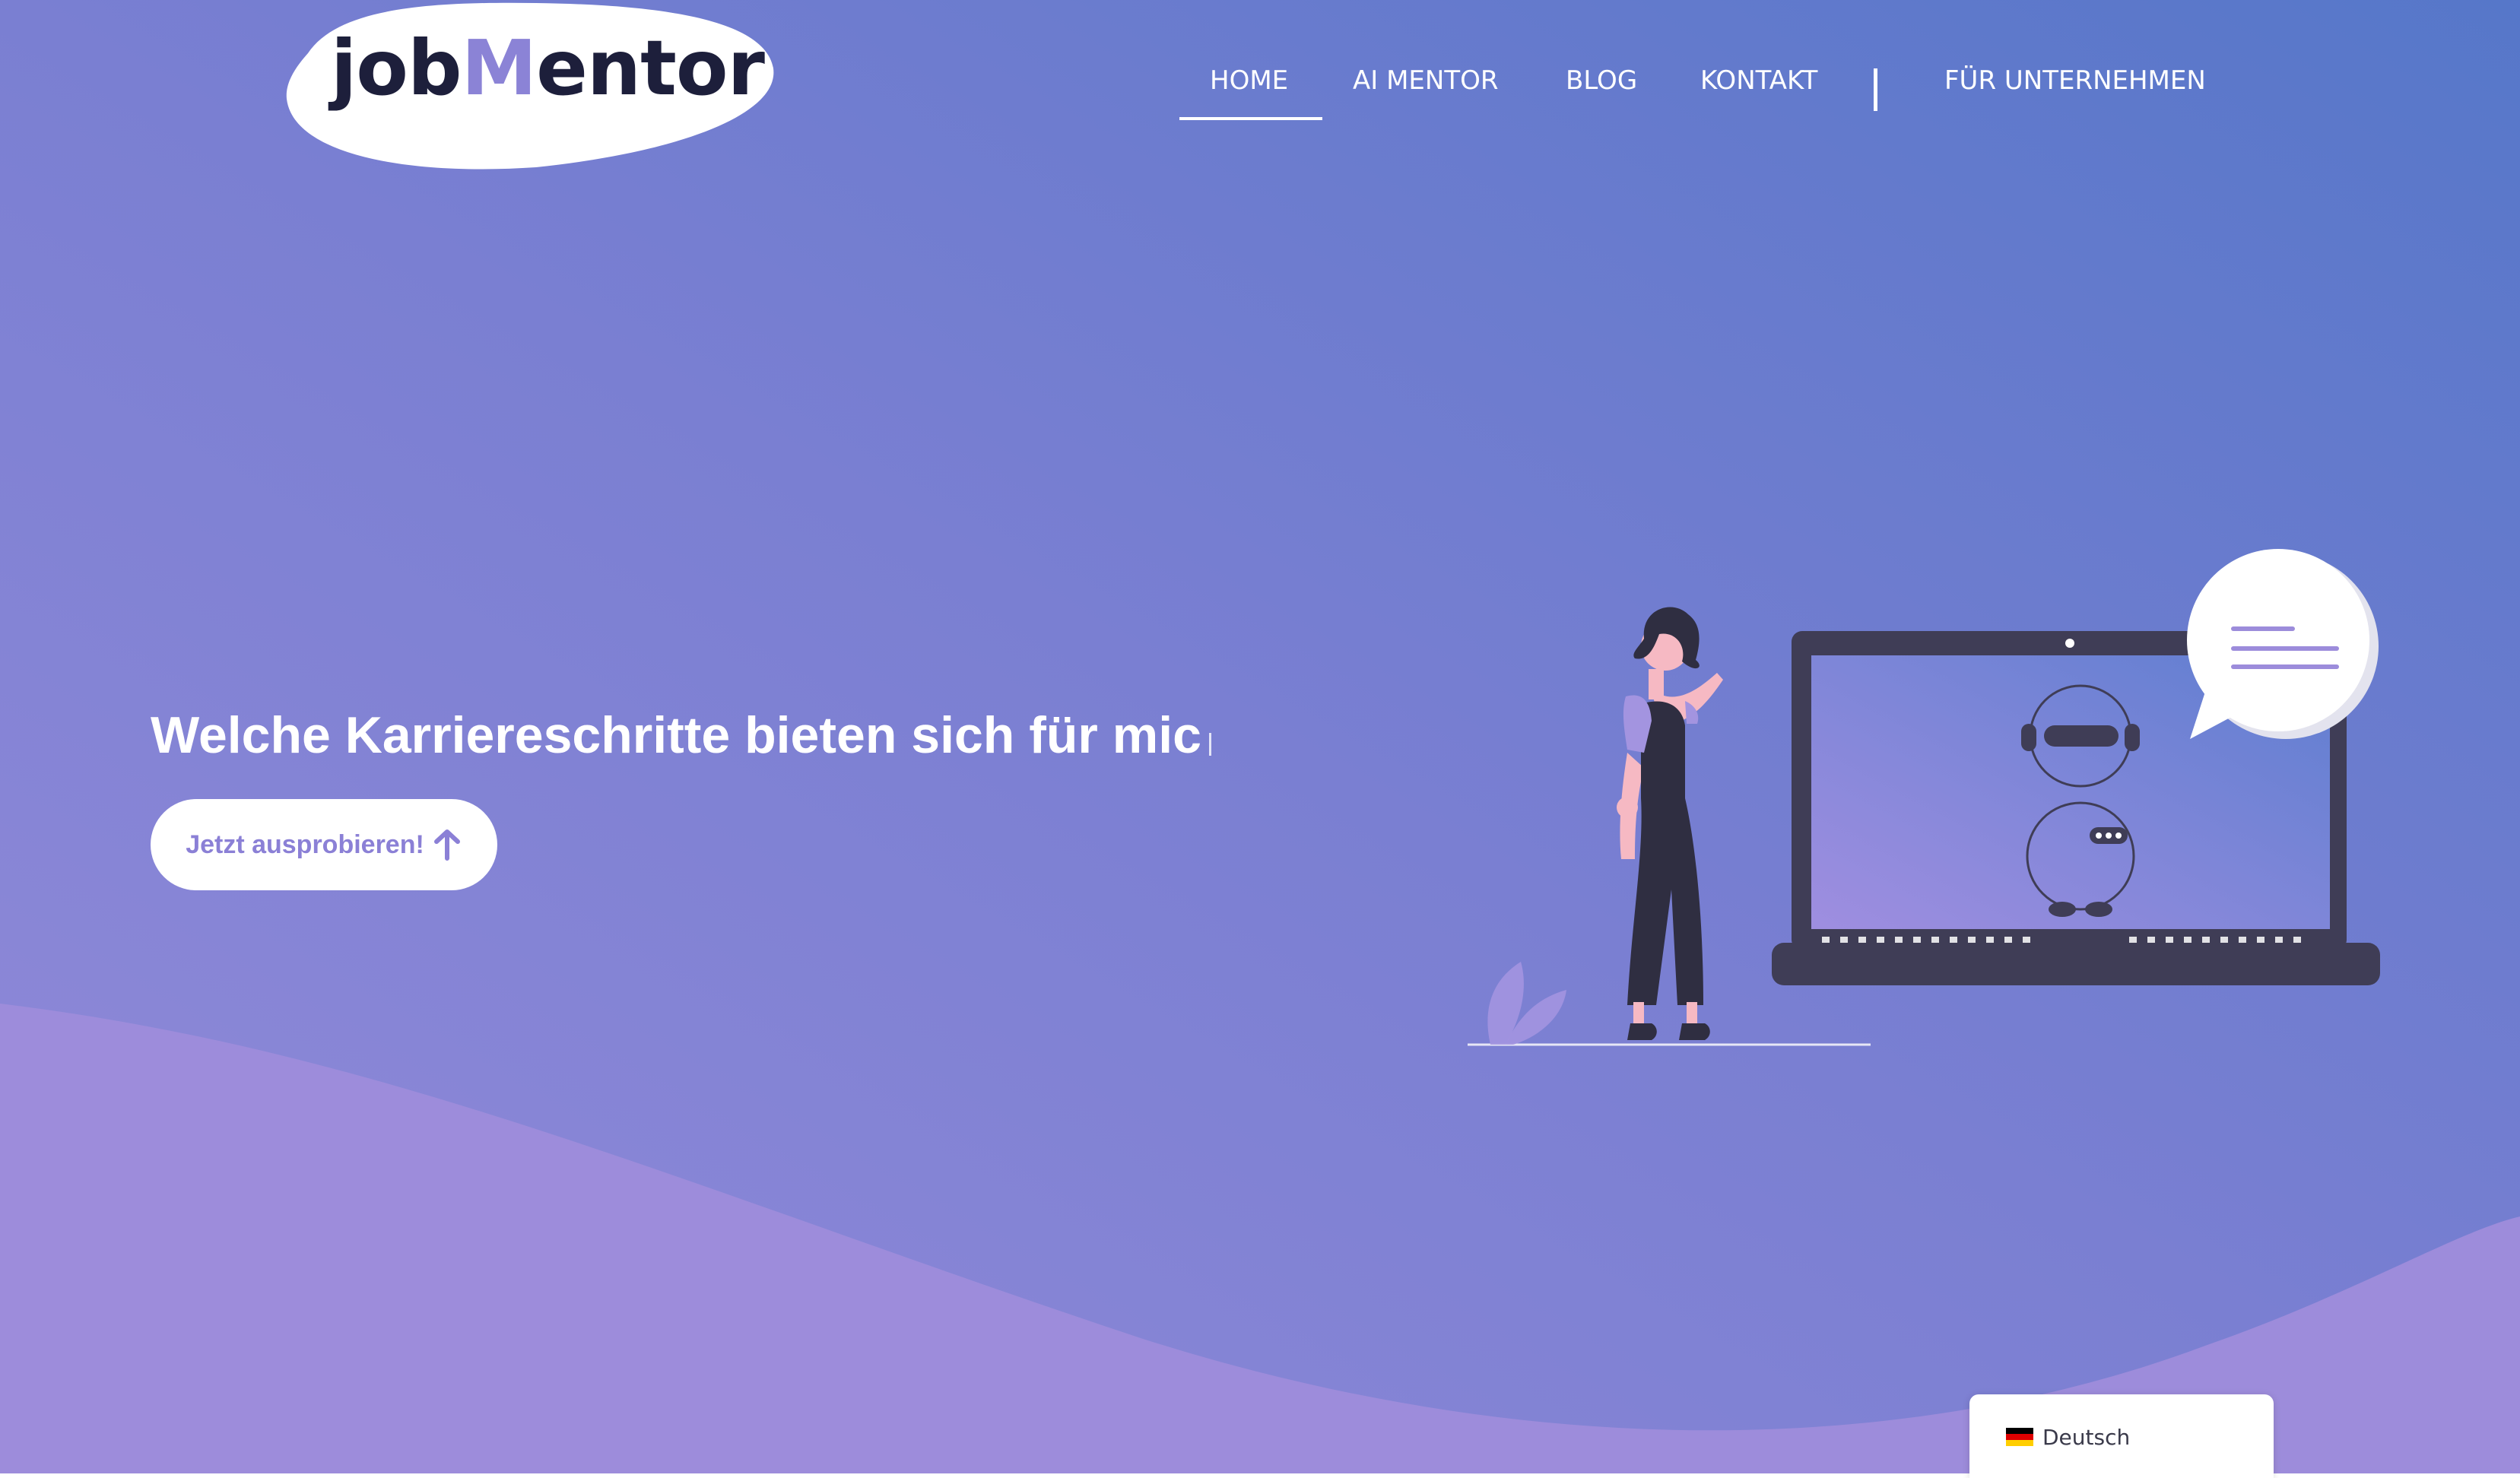 The width and height of the screenshot is (2520, 1478). I want to click on nav-item-ai-mentor: AI MENTOR, so click(1426, 80).